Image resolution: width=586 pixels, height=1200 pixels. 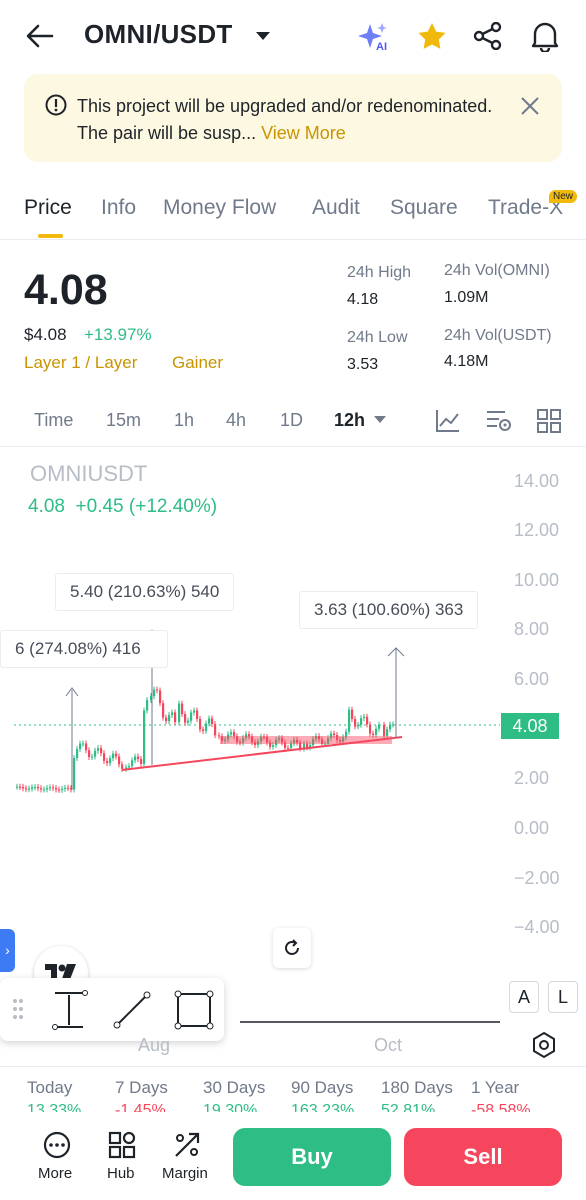 What do you see at coordinates (40, 36) in the screenshot?
I see `back-arrow-icon` at bounding box center [40, 36].